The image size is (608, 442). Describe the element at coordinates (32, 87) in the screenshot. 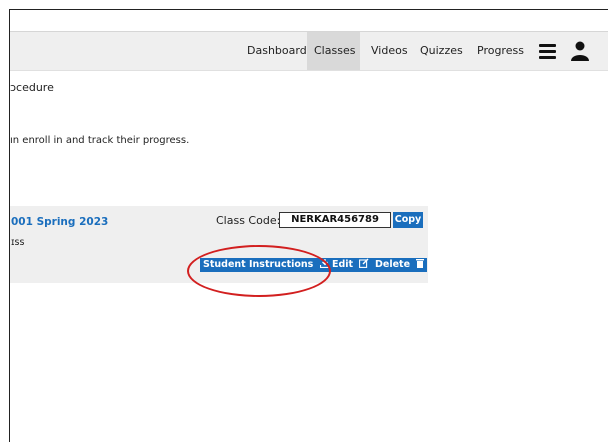

I see `page-heading-text: ɔcedure` at that location.